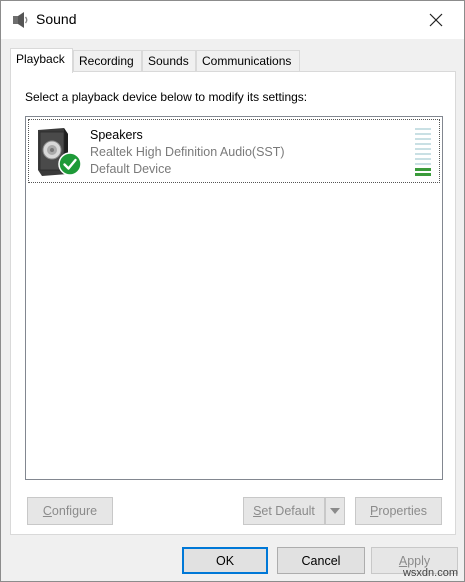  Describe the element at coordinates (169, 60) in the screenshot. I see `tab-sounds: Sounds` at that location.